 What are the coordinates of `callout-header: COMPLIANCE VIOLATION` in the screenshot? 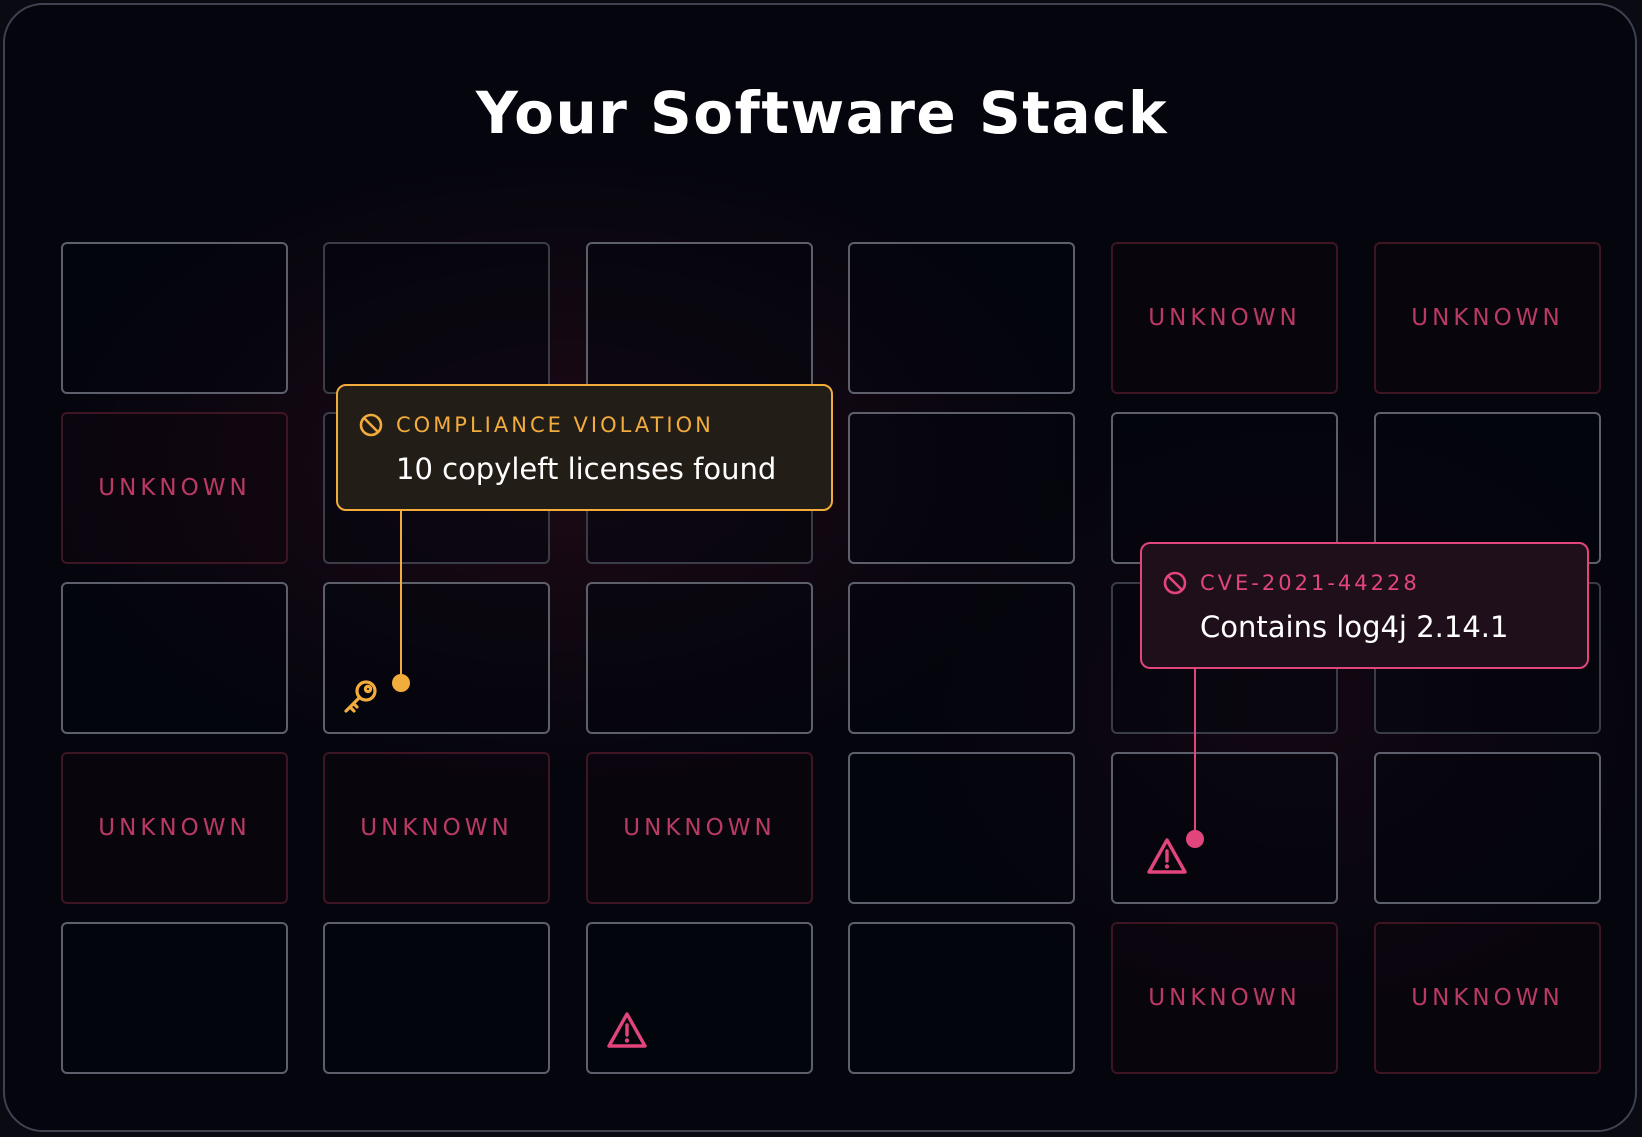 It's located at (536, 425).